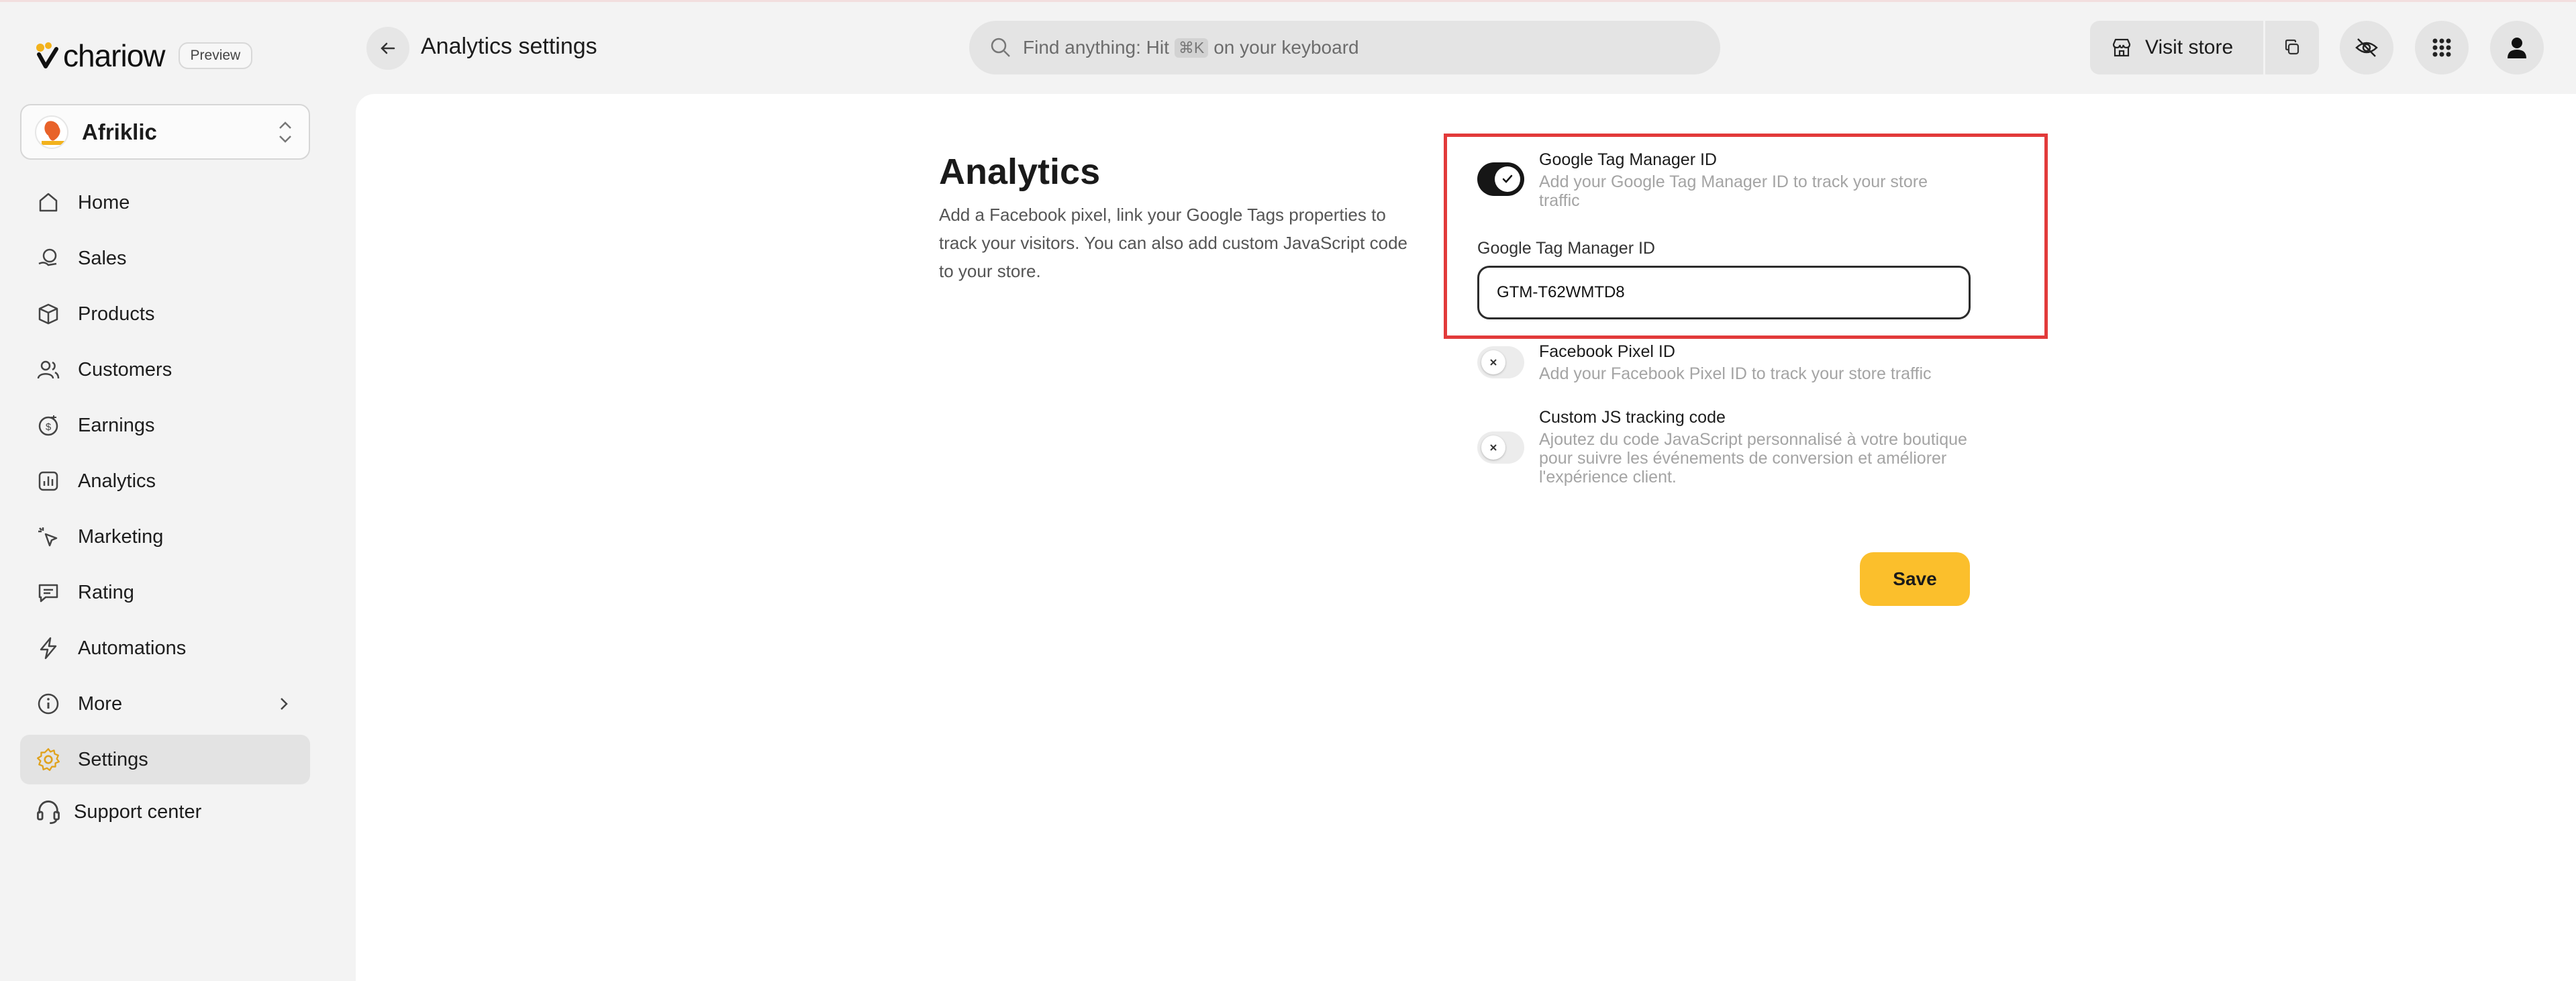 Image resolution: width=2576 pixels, height=981 pixels. What do you see at coordinates (1096, 47) in the screenshot?
I see `search-prefix: Find anything: Hit` at bounding box center [1096, 47].